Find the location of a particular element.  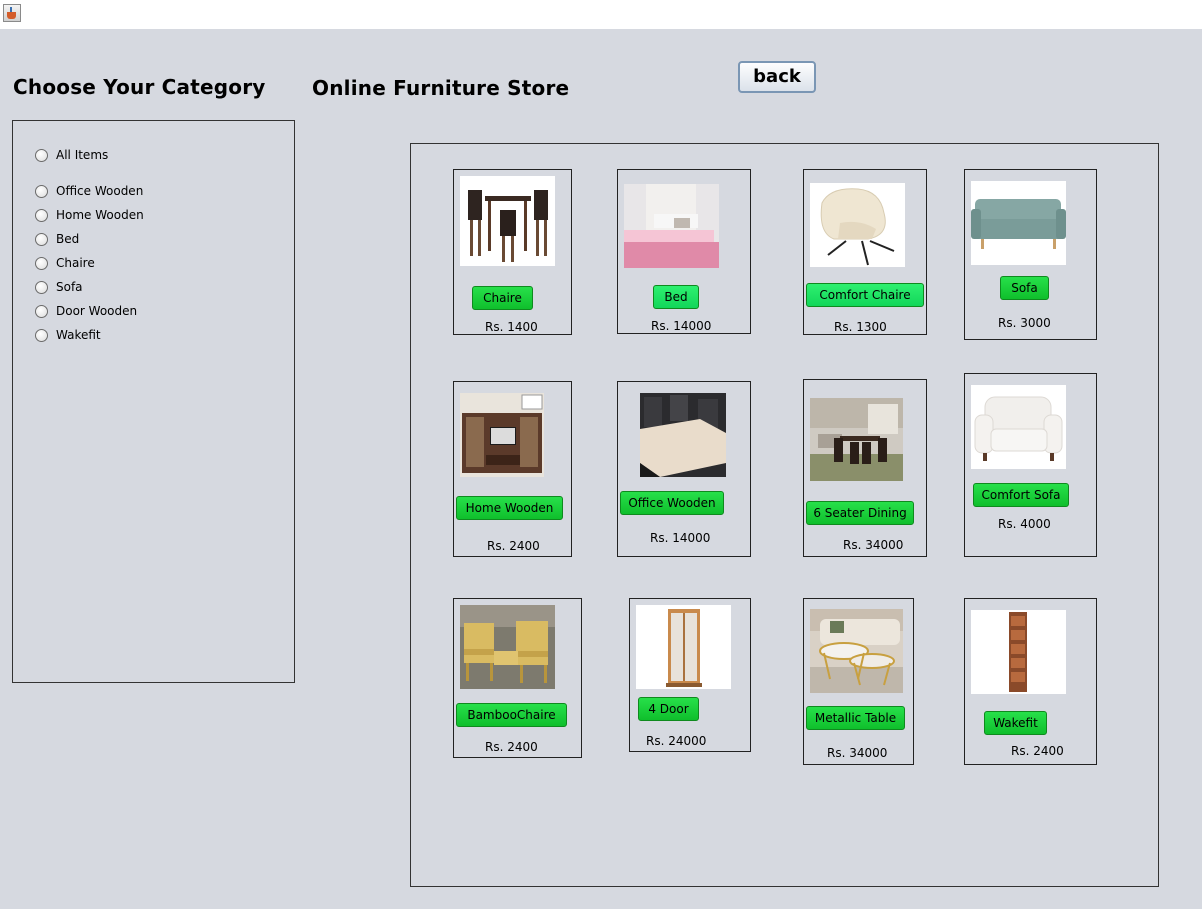

bamboo-set-image is located at coordinates (507, 647).